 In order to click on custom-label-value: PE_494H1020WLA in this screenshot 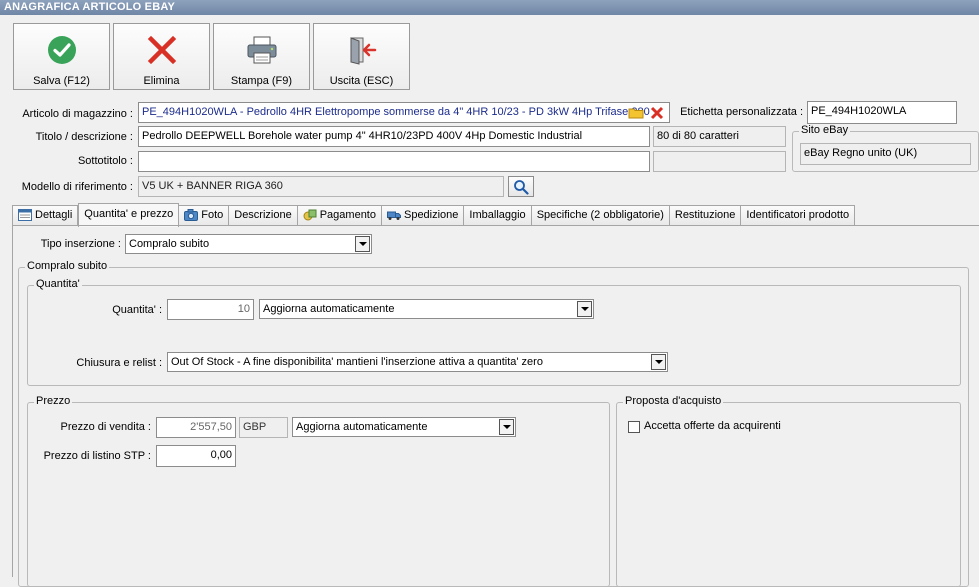, I will do `click(859, 111)`.